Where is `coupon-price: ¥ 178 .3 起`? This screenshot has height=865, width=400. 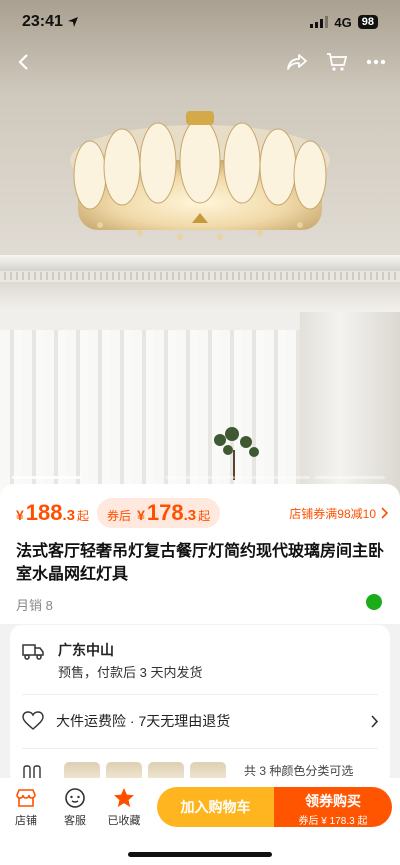
coupon-price: ¥ 178 .3 起 is located at coordinates (173, 513).